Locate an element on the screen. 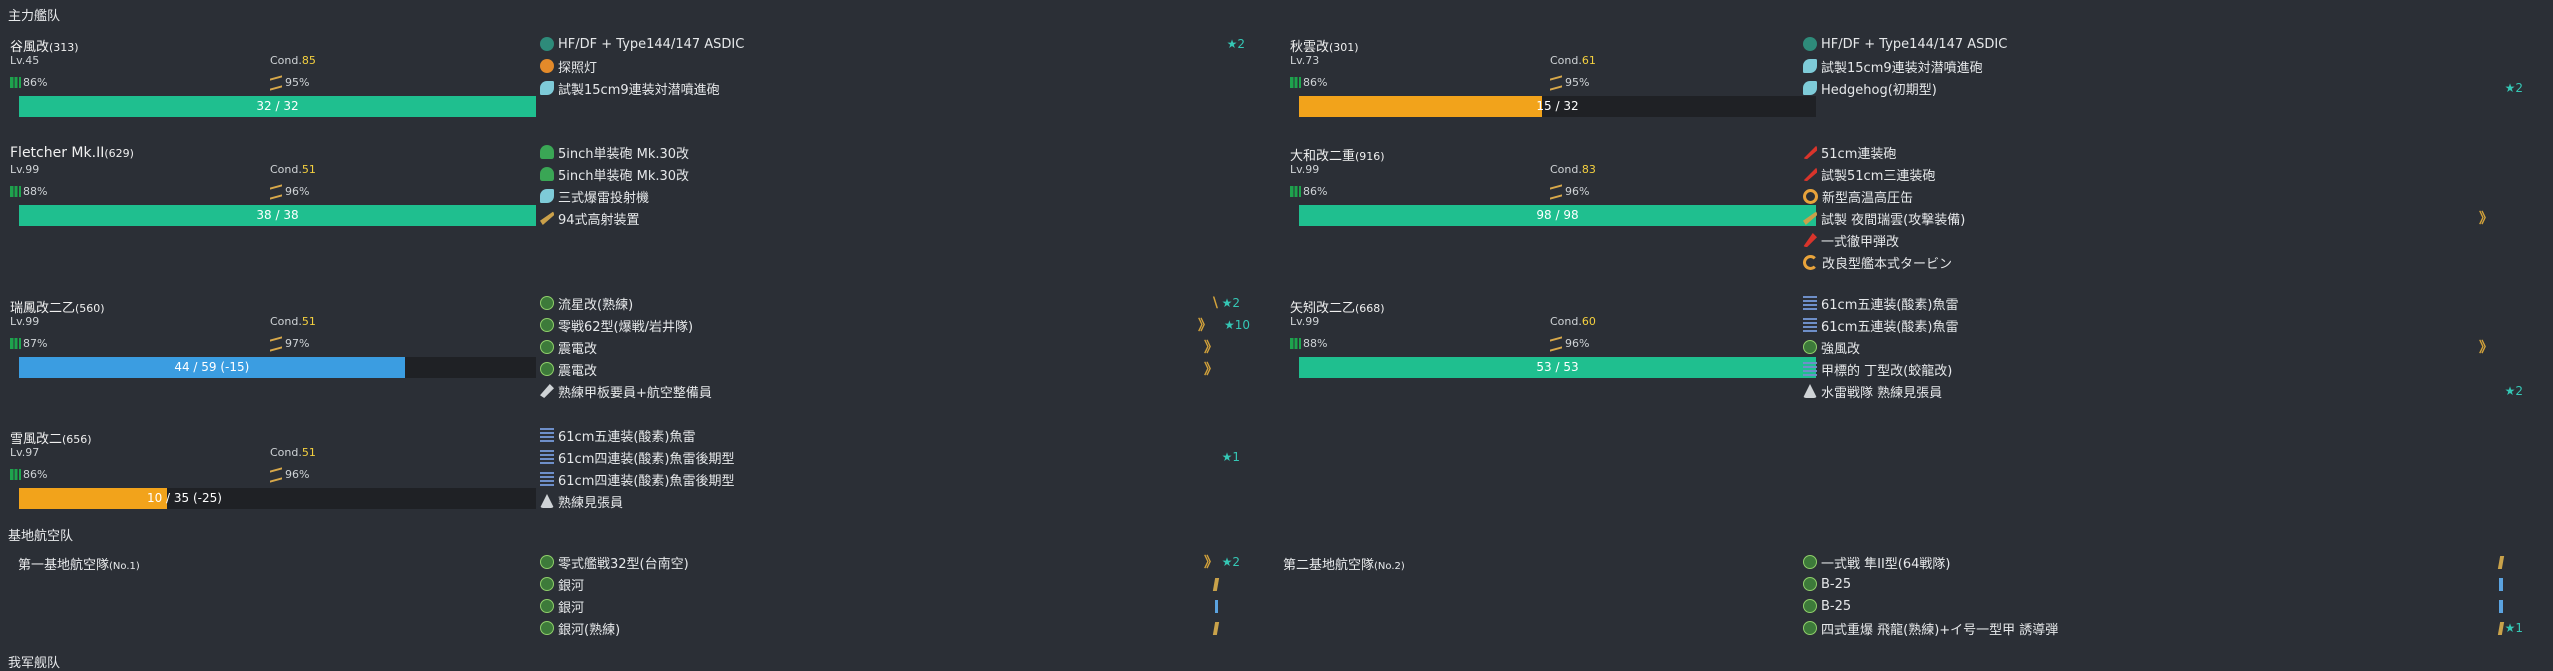 Image resolution: width=2553 pixels, height=671 pixels. hp-bar: 15 / 32 is located at coordinates (1557, 106).